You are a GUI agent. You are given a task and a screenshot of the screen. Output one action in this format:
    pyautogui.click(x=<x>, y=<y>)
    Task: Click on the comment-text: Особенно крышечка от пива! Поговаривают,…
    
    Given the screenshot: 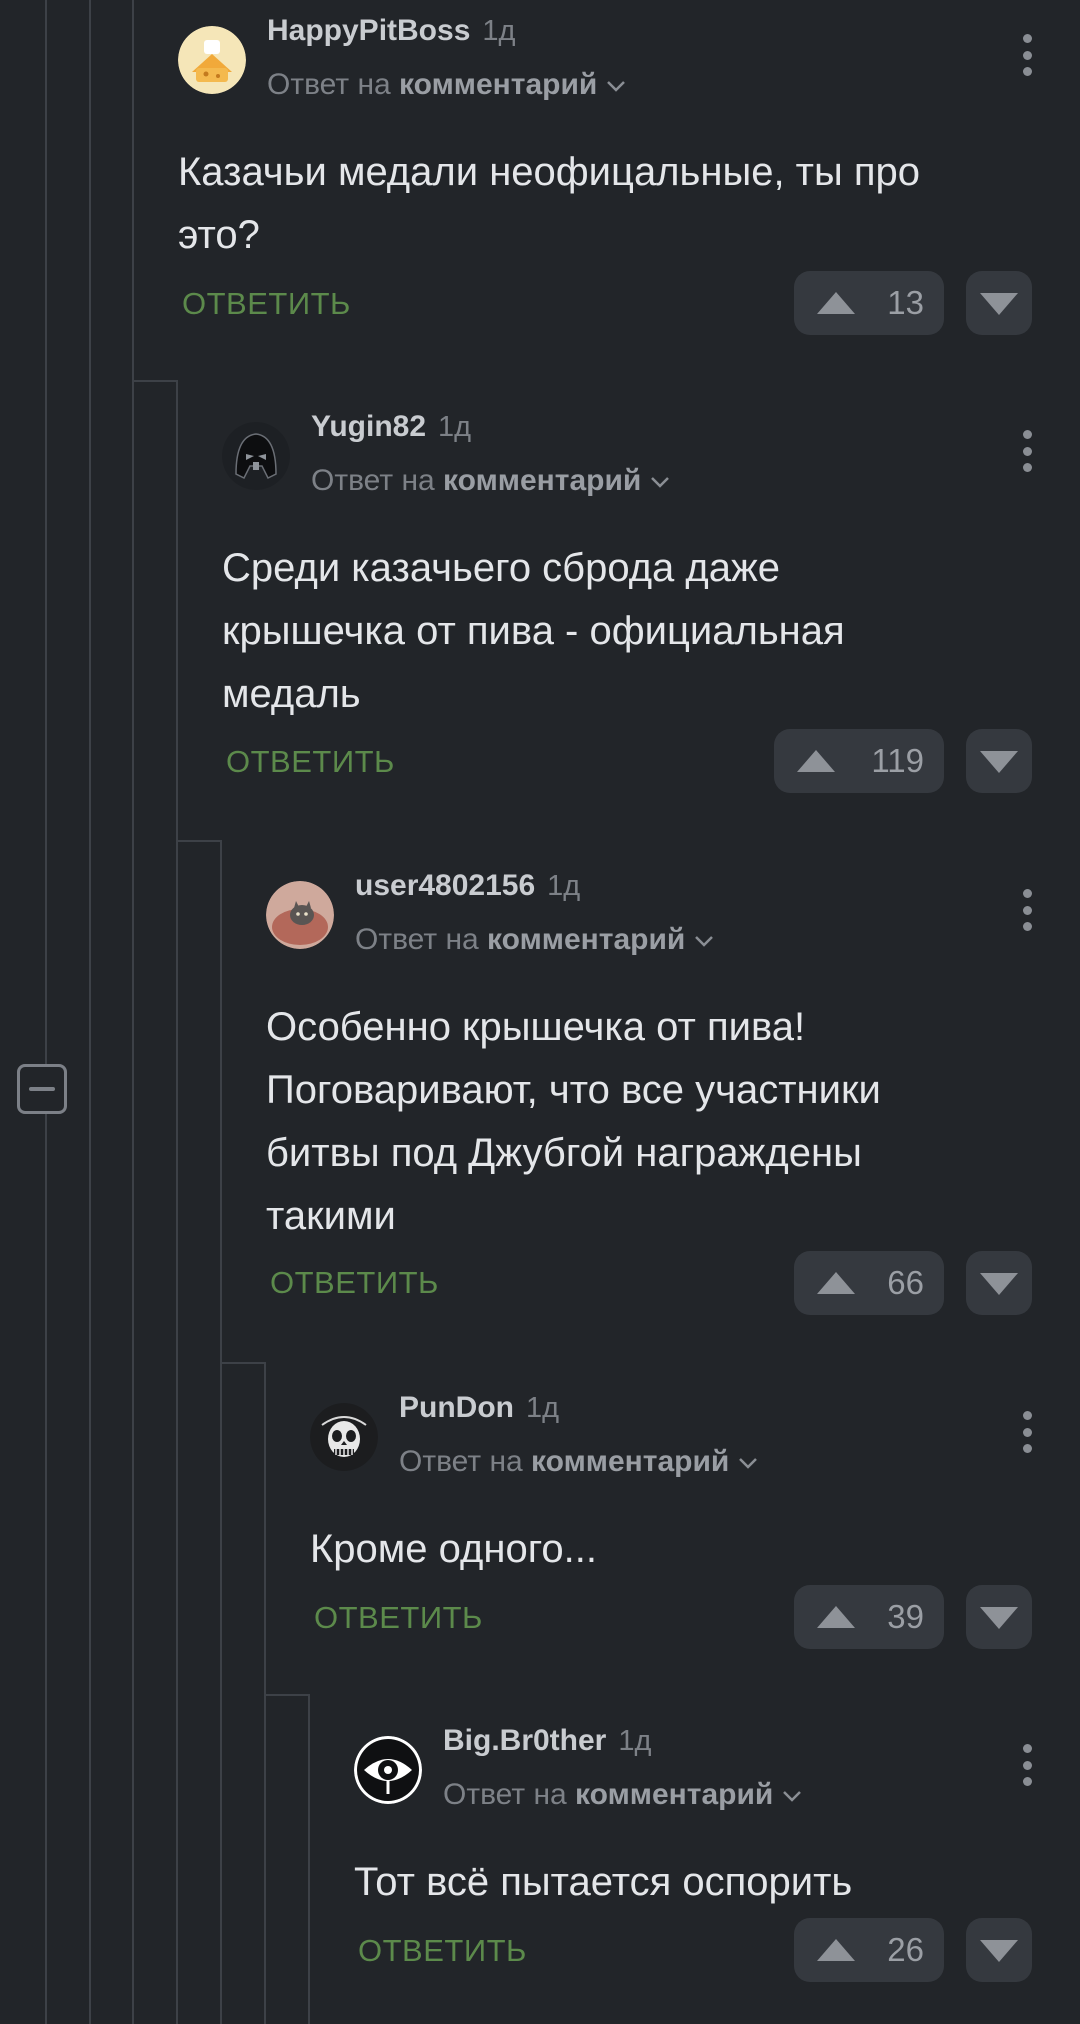 What is the action you would take?
    pyautogui.click(x=573, y=1121)
    